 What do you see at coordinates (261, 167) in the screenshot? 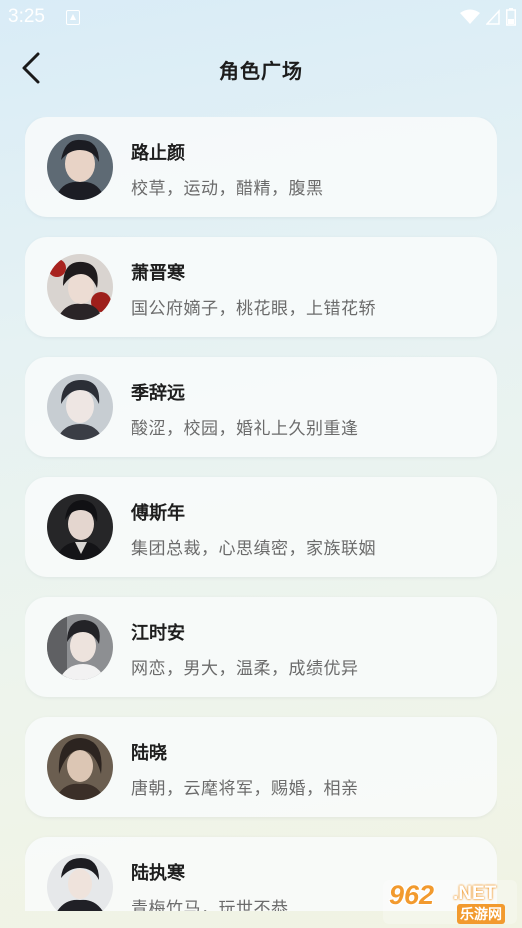
I see `character-card: 路止颜 校草，运动，醋精，腹黑` at bounding box center [261, 167].